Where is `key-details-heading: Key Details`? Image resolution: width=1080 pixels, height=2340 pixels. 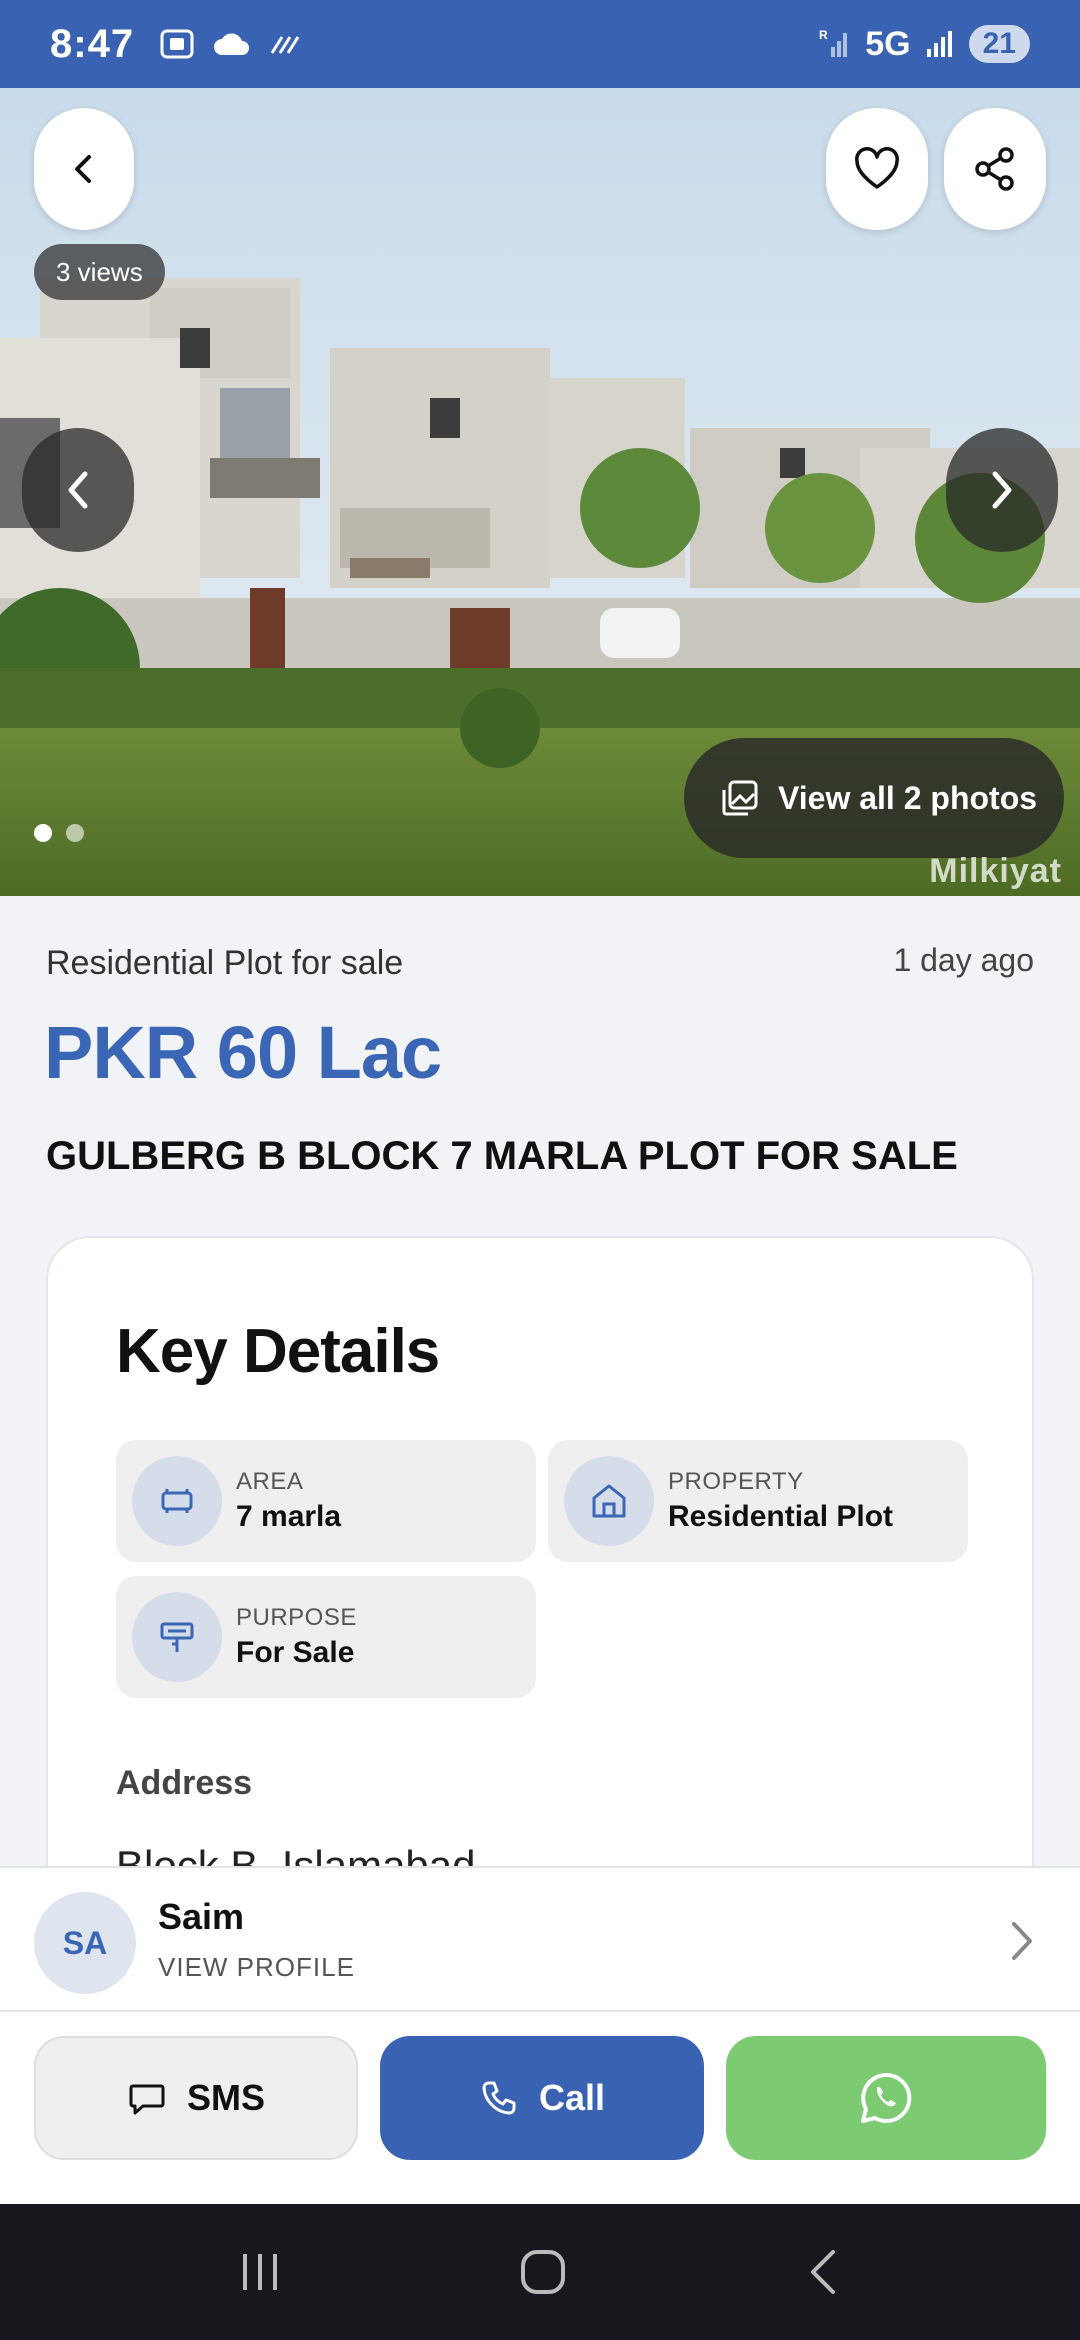
key-details-heading: Key Details is located at coordinates (278, 1351).